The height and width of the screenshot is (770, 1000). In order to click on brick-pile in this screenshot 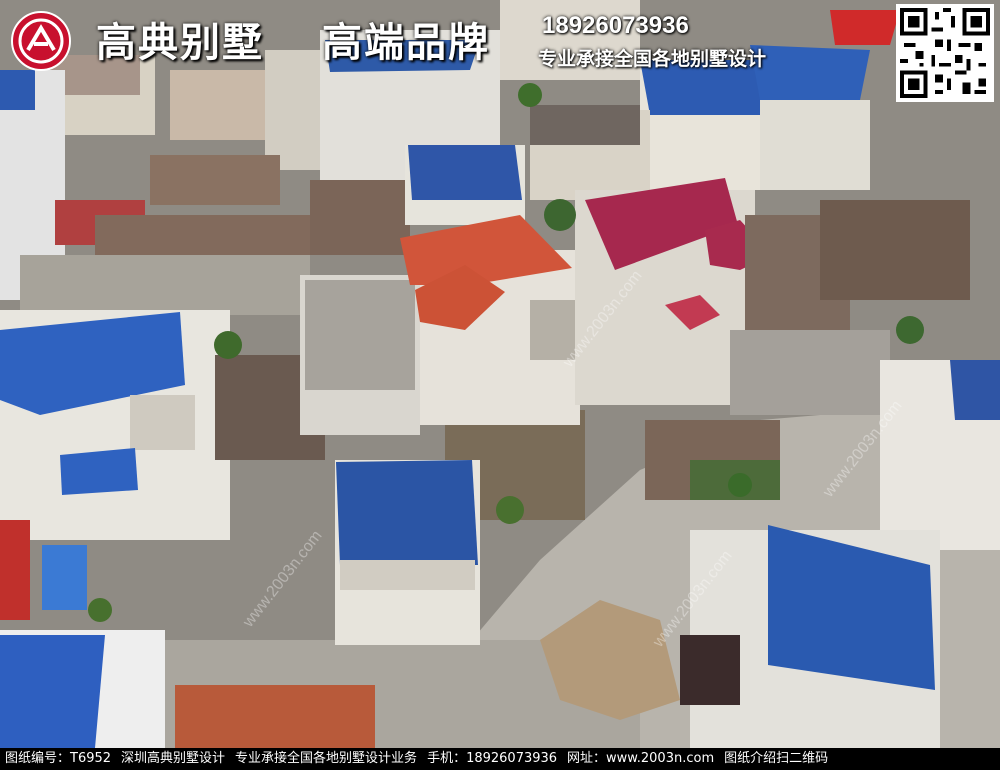, I will do `click(275, 716)`.